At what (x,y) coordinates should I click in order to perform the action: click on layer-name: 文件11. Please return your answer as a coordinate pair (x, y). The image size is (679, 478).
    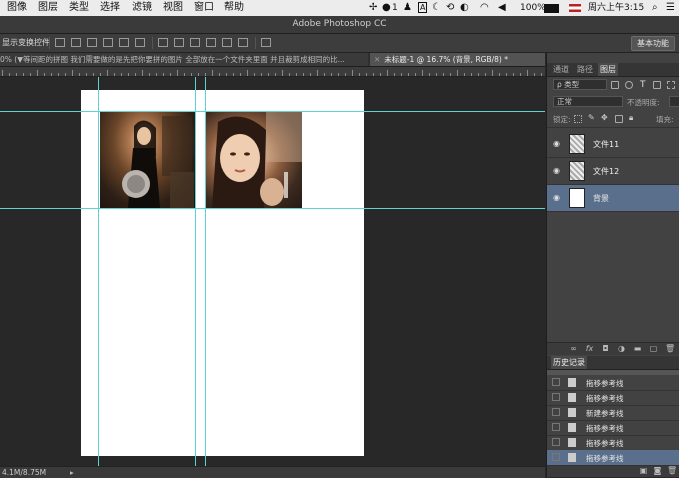
    Looking at the image, I should click on (606, 144).